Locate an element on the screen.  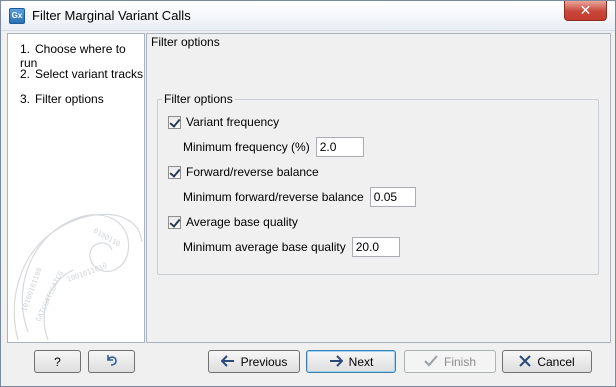
previous-button: Previous is located at coordinates (254, 361).